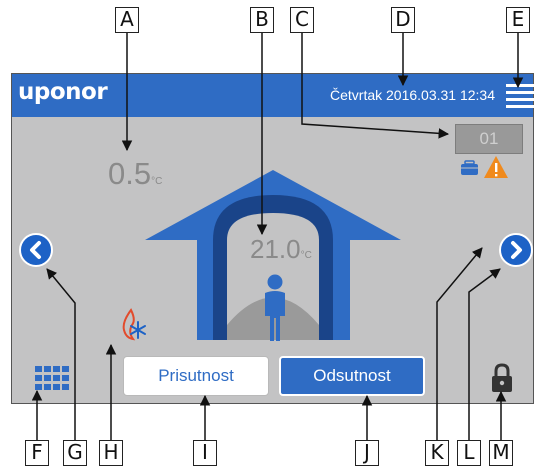 Image resolution: width=542 pixels, height=472 pixels. What do you see at coordinates (275, 249) in the screenshot?
I see `indoor-temperature-value: 21.0` at bounding box center [275, 249].